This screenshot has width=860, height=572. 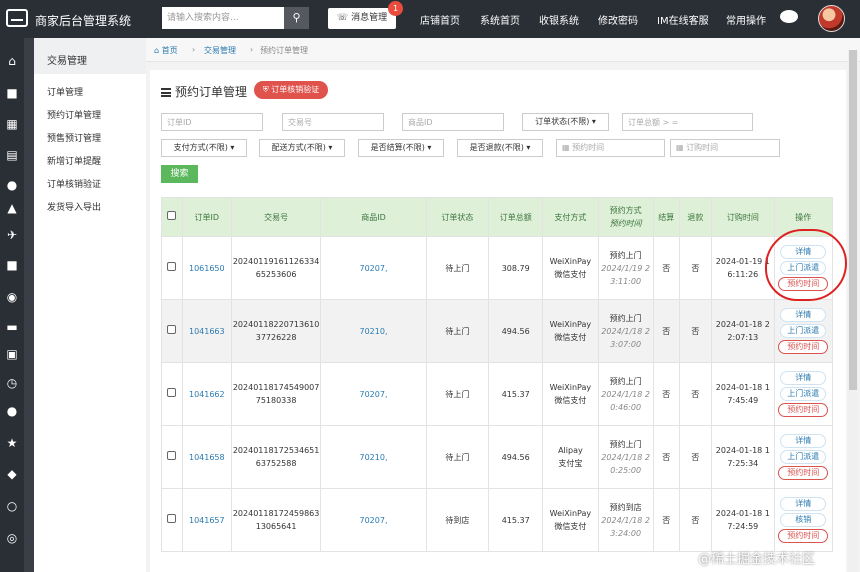 I want to click on order-total-input, so click(x=687, y=122).